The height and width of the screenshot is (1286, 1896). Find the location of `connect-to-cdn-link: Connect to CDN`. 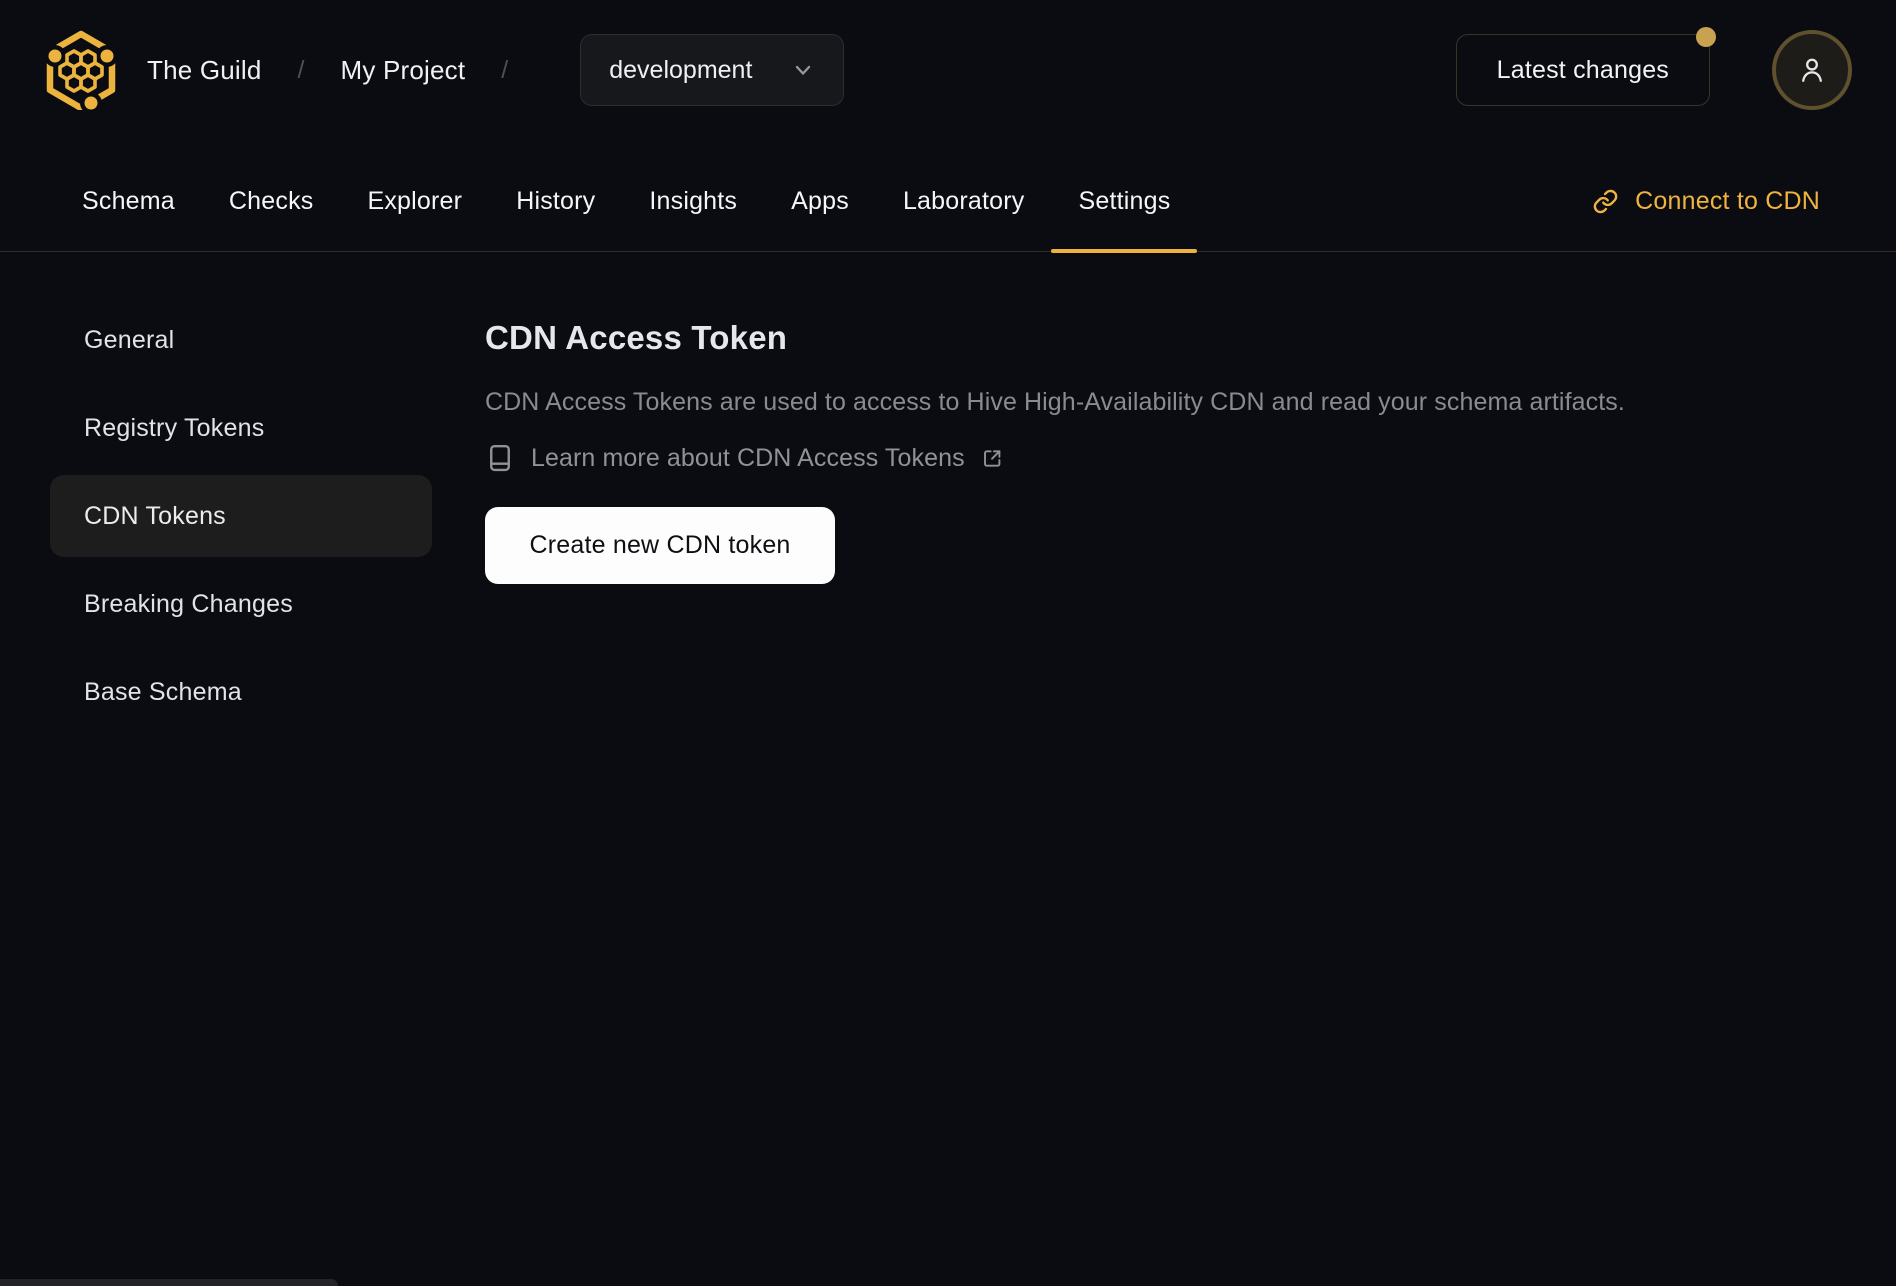

connect-to-cdn-link: Connect to CDN is located at coordinates (1706, 201).